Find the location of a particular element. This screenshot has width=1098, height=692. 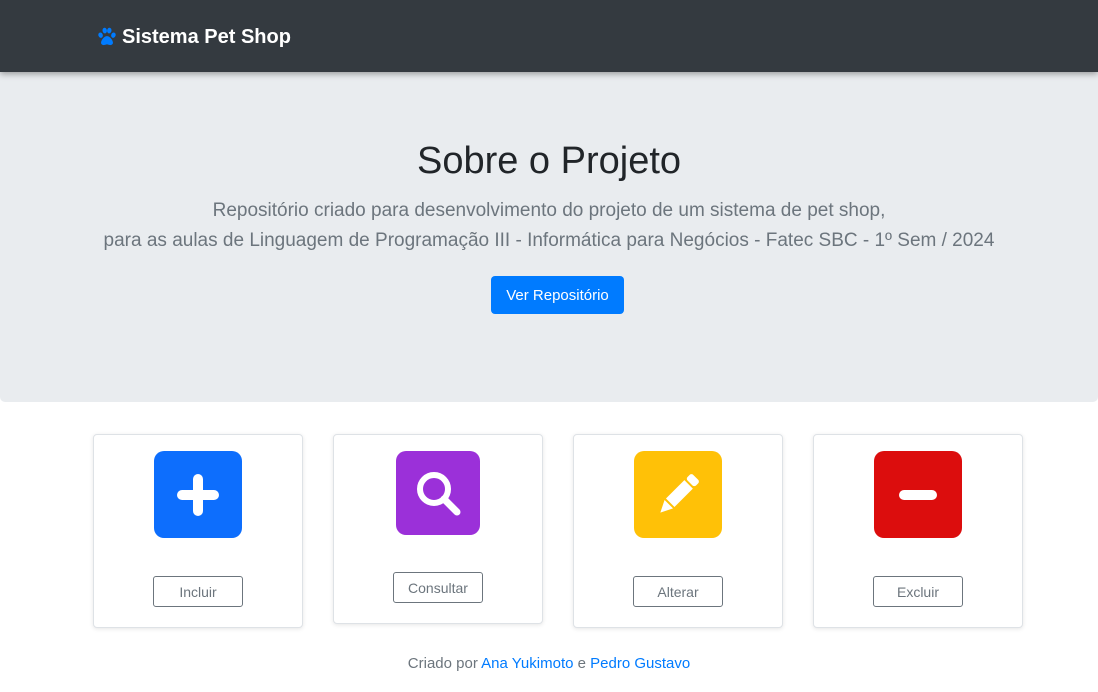

alterar-button: Alterar is located at coordinates (678, 591).